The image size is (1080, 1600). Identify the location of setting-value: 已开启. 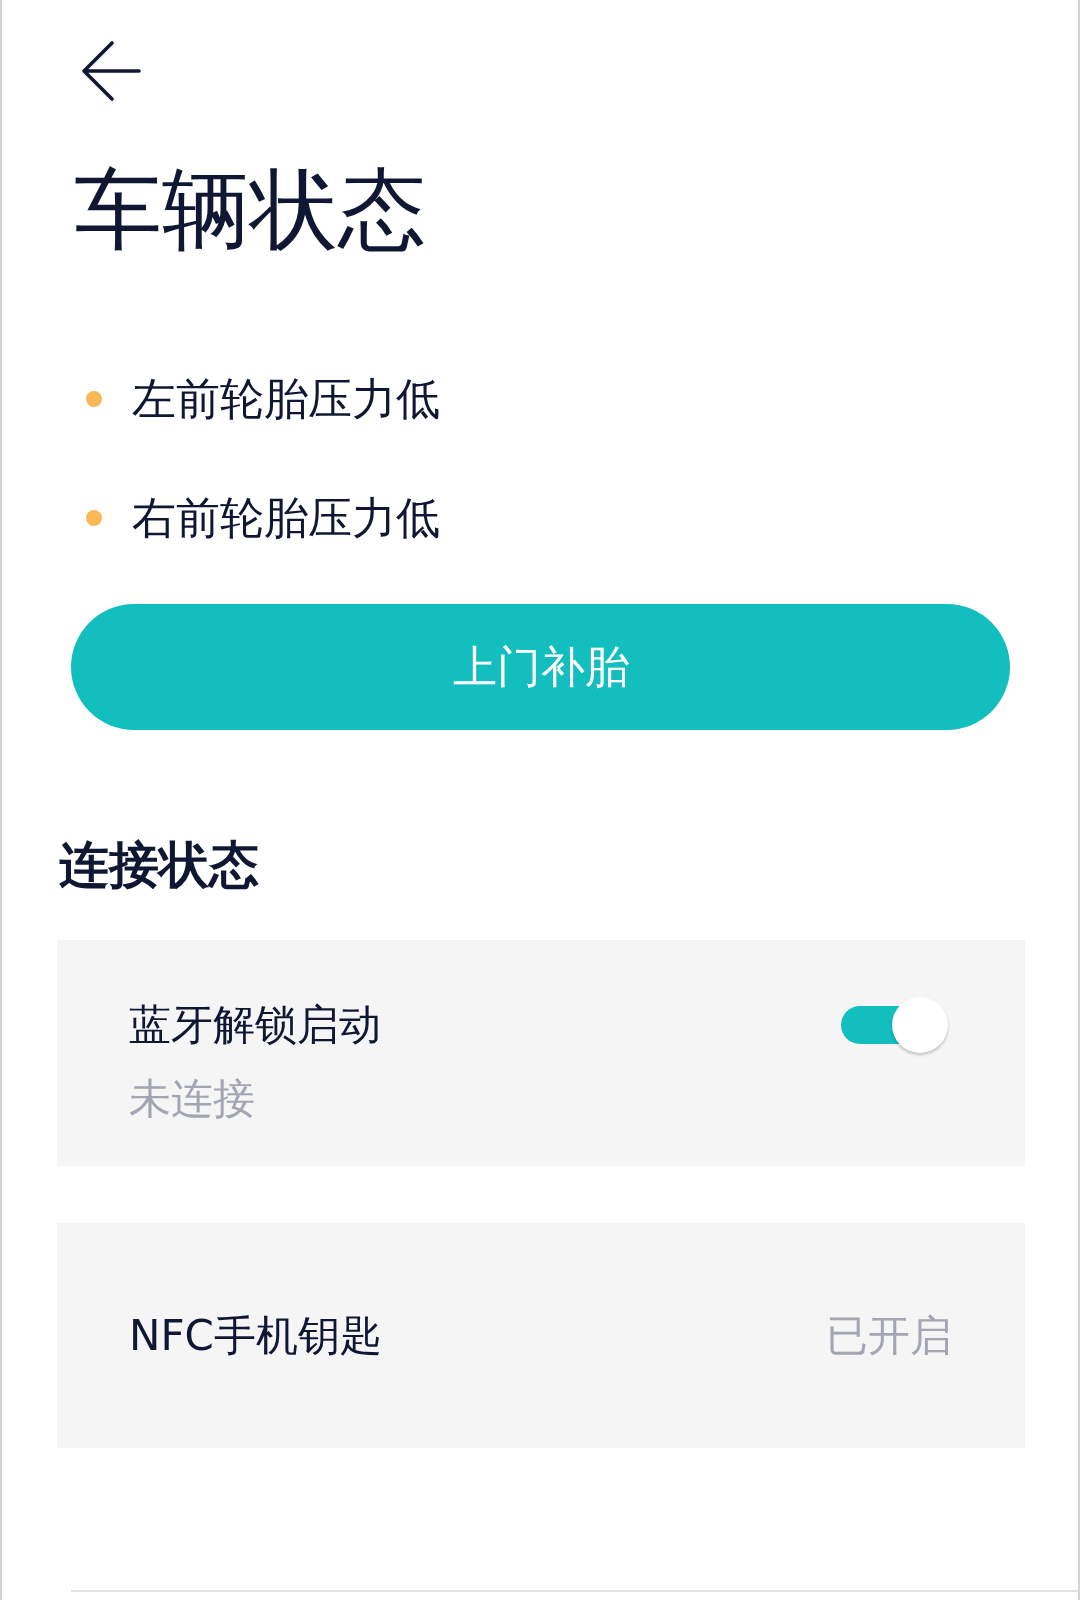
(889, 1335).